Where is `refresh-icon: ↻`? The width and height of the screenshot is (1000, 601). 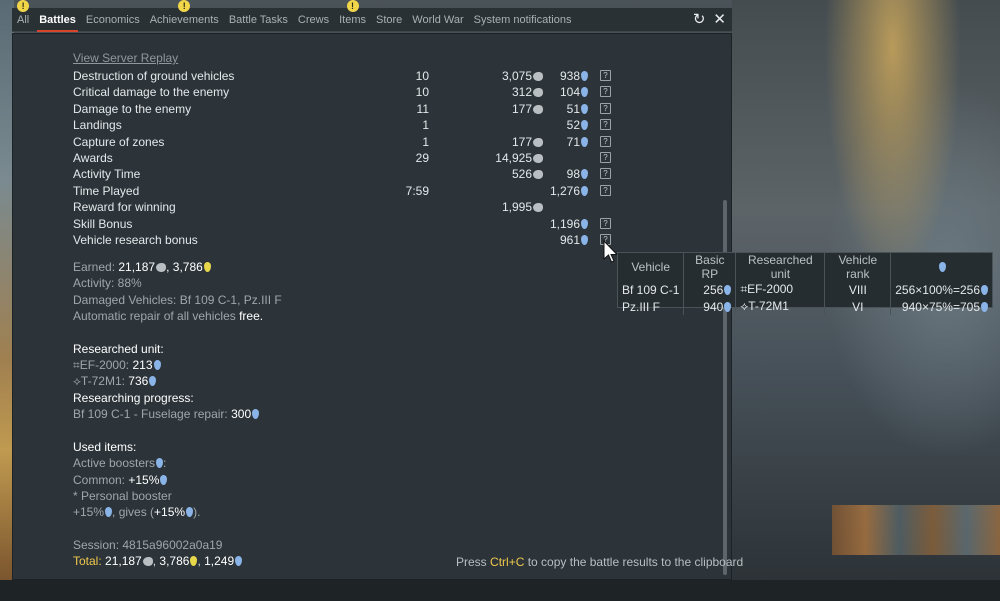 refresh-icon: ↻ is located at coordinates (699, 20).